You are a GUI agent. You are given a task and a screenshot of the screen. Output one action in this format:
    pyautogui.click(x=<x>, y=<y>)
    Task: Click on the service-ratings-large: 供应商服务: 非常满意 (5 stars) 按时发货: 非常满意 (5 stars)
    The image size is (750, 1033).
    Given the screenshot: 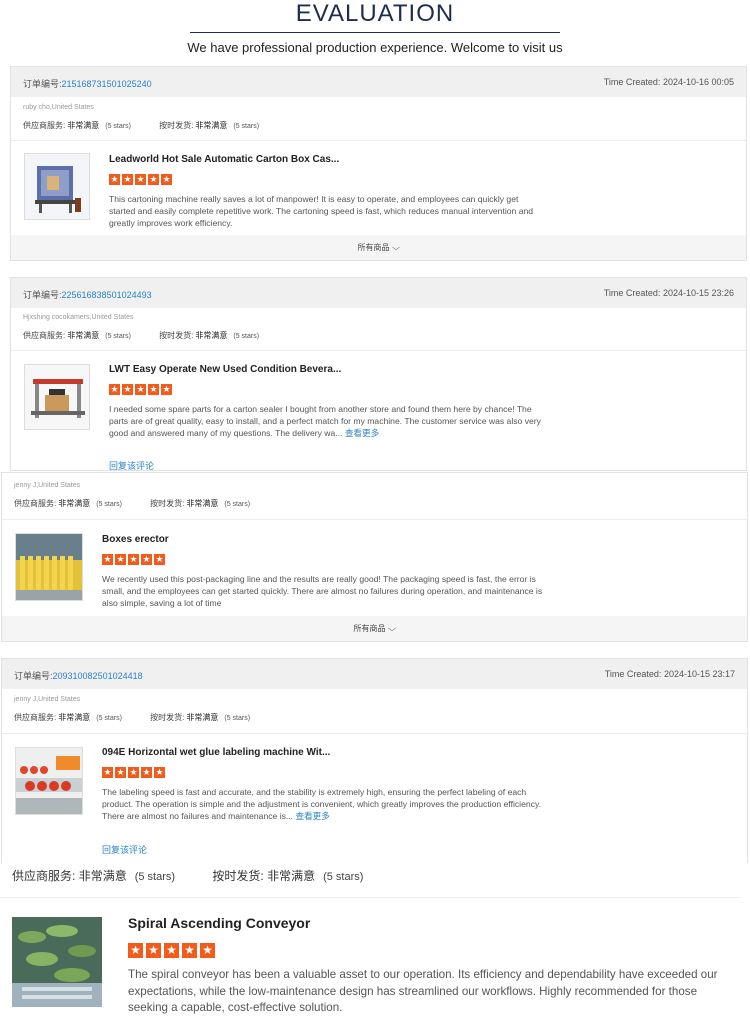 What is the action you would take?
    pyautogui.click(x=188, y=876)
    